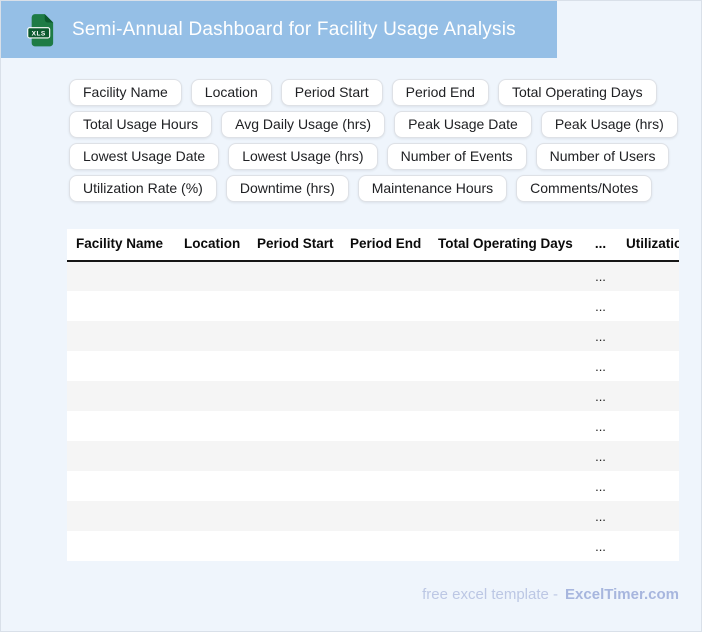 The image size is (702, 632). What do you see at coordinates (648, 245) in the screenshot?
I see `column-header-utilization-rate: Utilization Rate (%)` at bounding box center [648, 245].